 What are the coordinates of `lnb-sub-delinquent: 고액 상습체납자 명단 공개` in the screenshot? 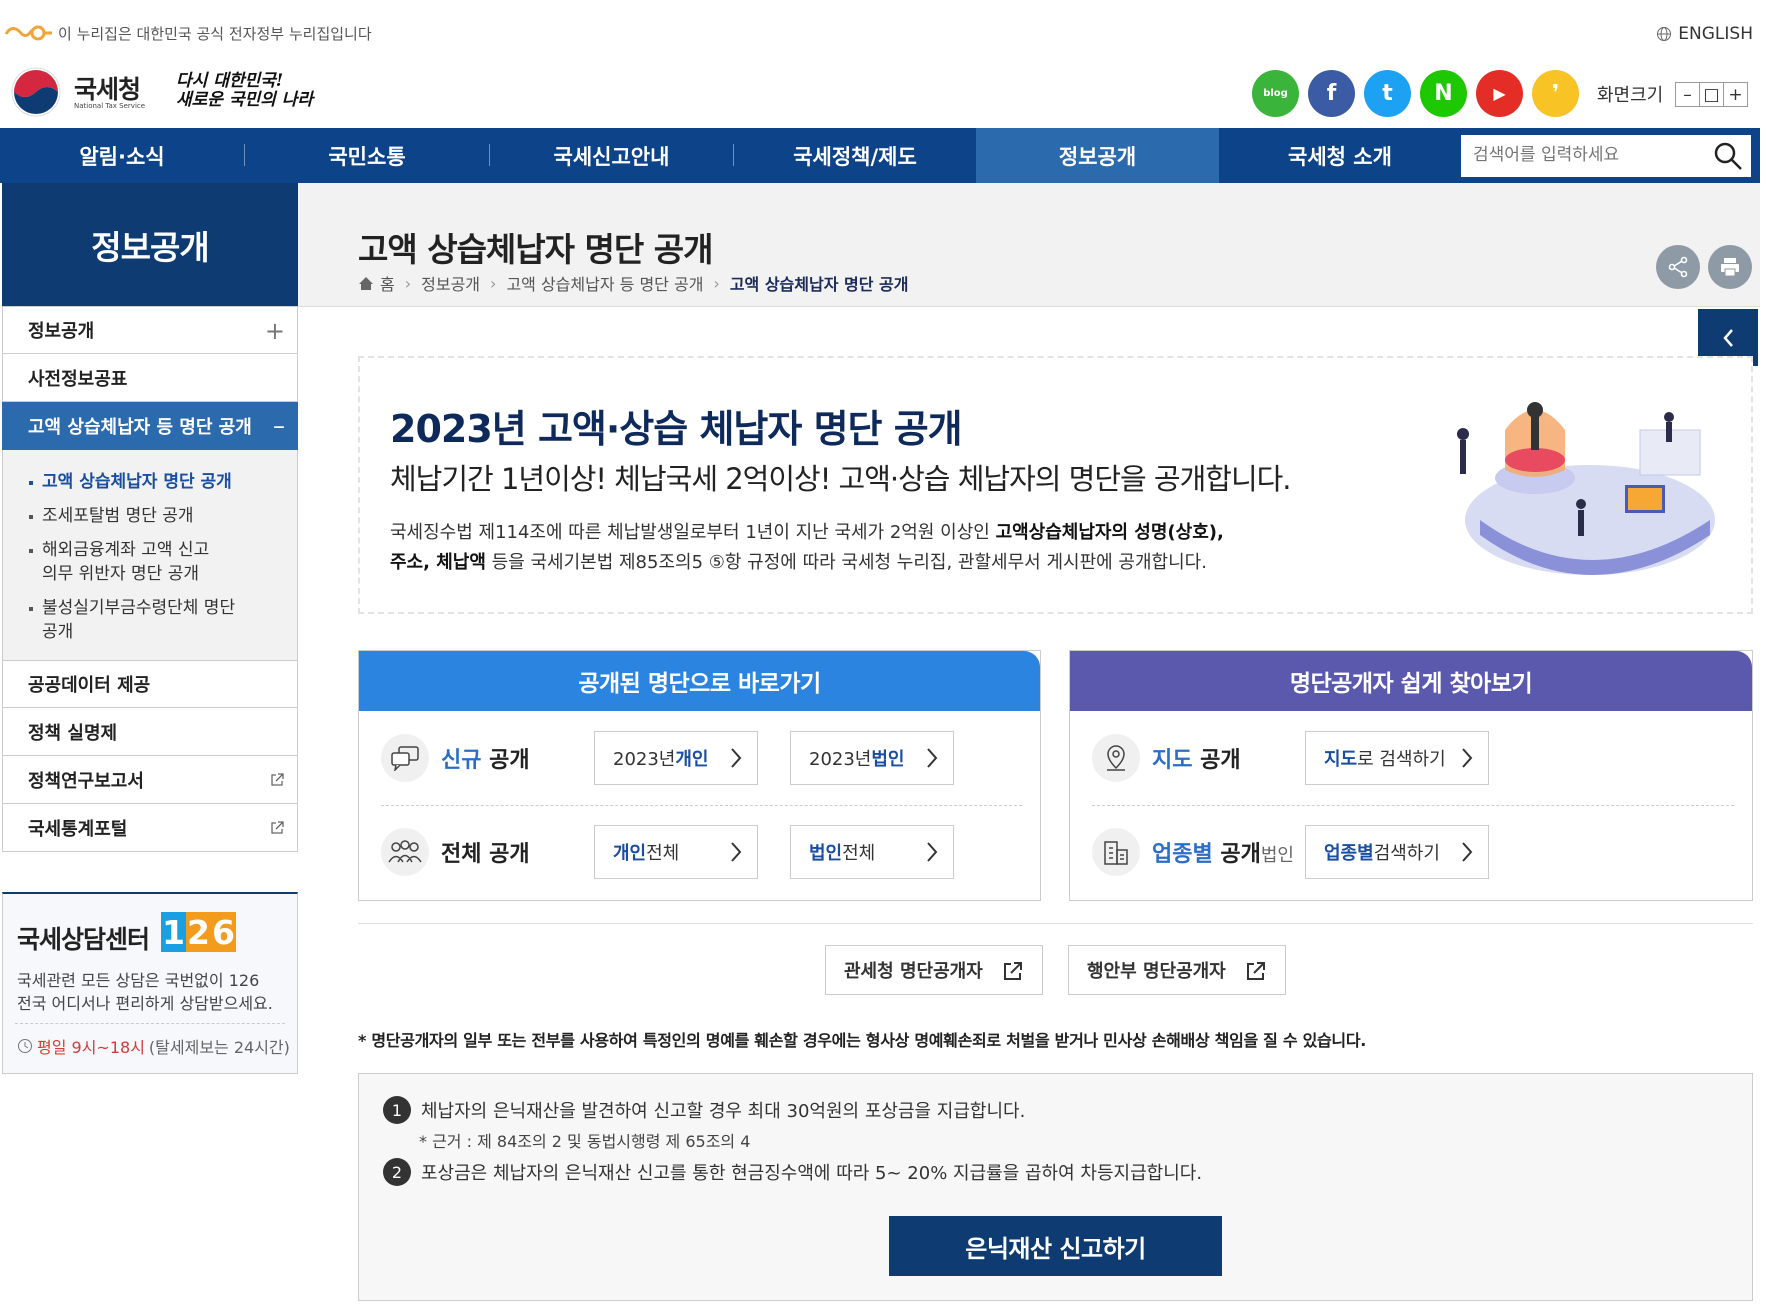 It's located at (163, 482).